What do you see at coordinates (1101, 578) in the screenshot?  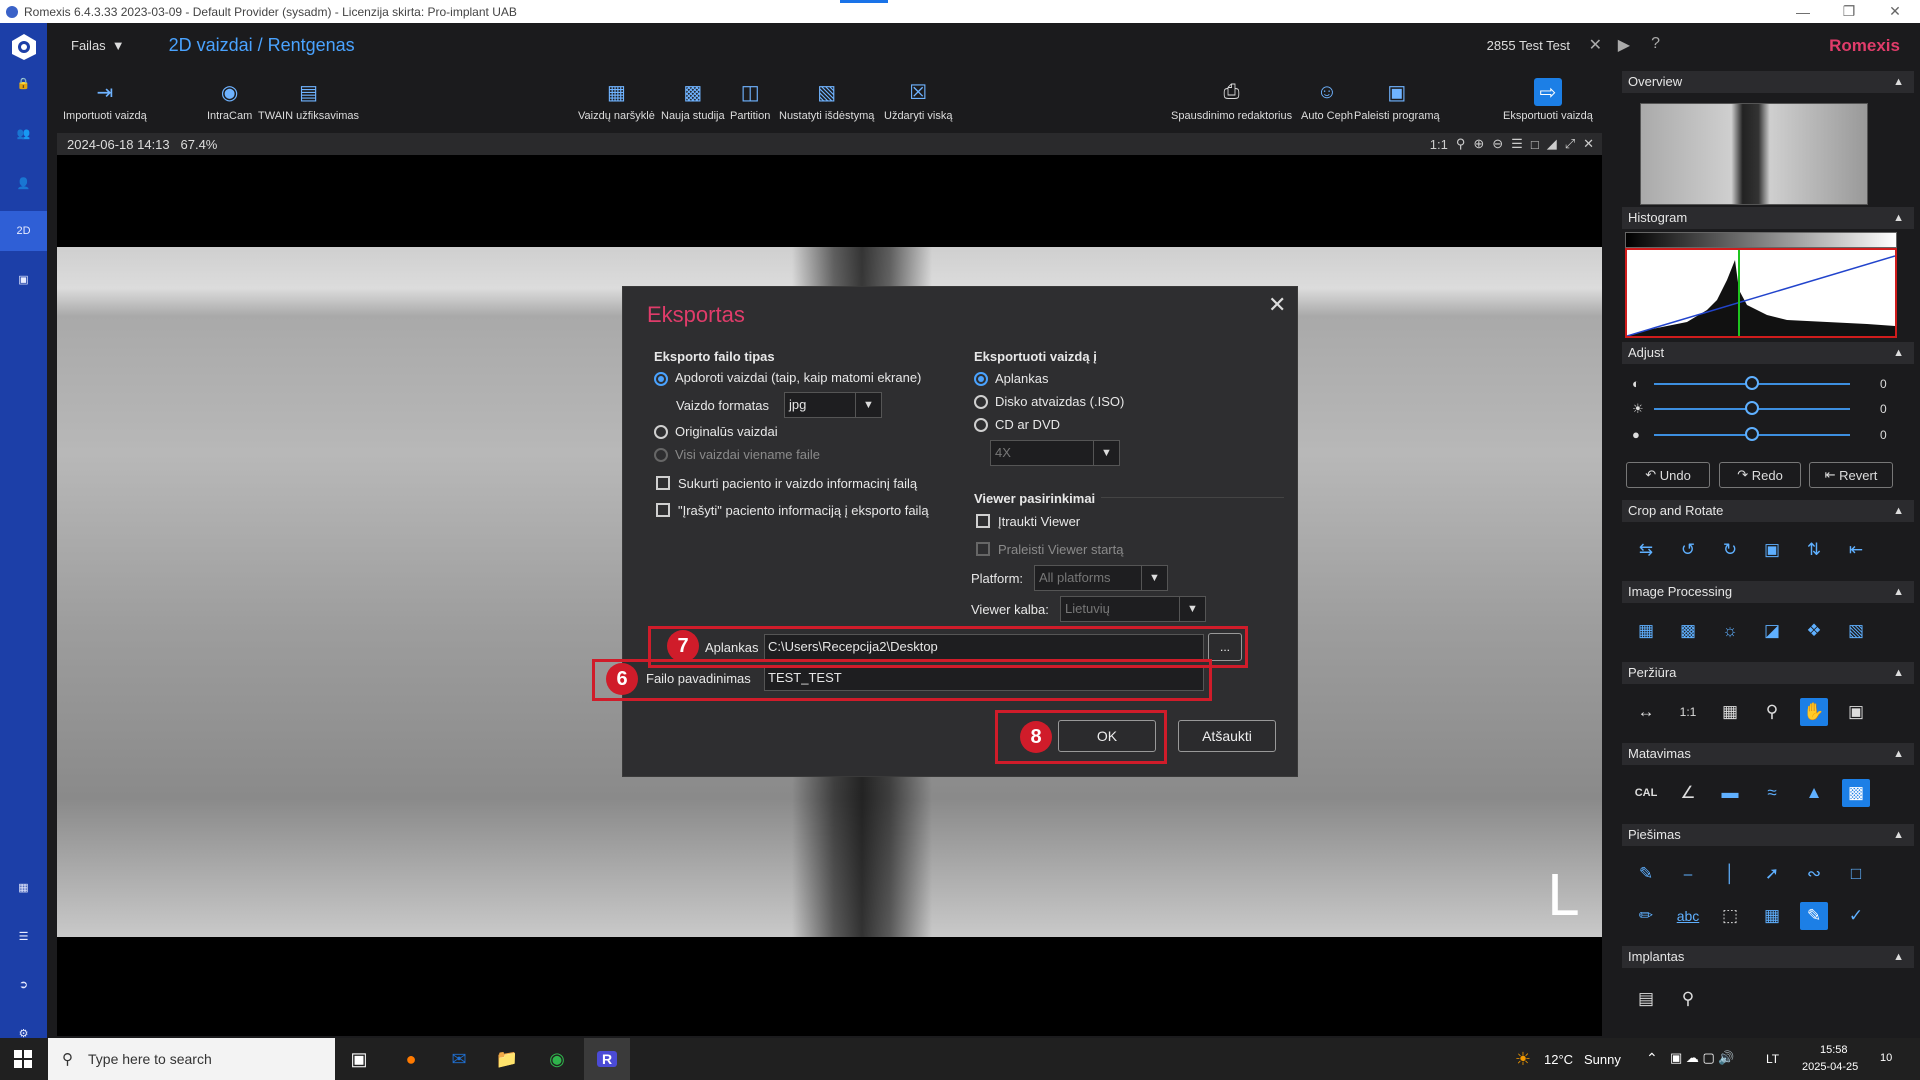 I see `platform-select: All platforms ▼` at bounding box center [1101, 578].